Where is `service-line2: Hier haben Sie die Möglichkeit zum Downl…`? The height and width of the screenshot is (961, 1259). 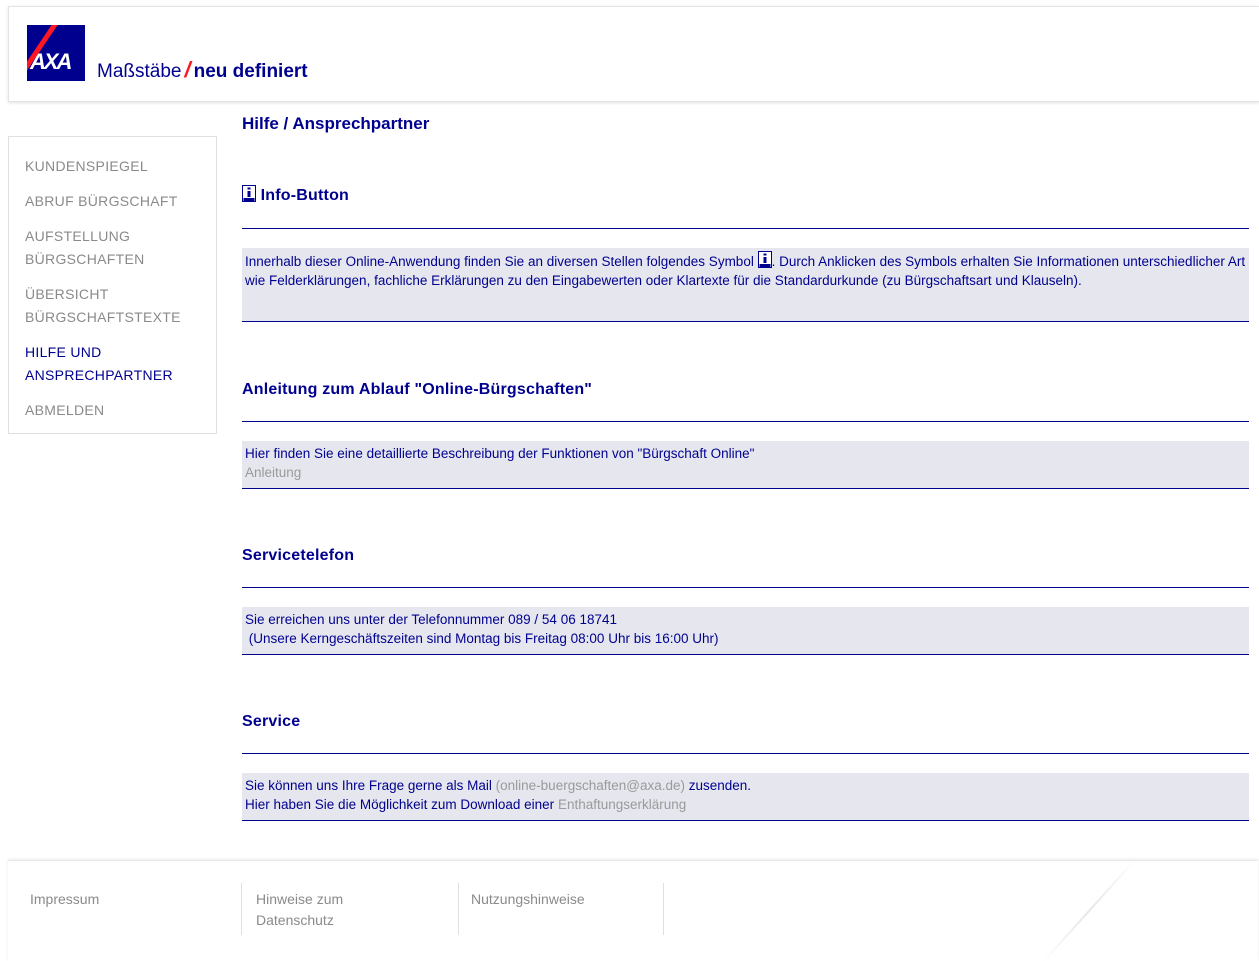
service-line2: Hier haben Sie die Möglichkeit zum Downl… is located at coordinates (745, 804).